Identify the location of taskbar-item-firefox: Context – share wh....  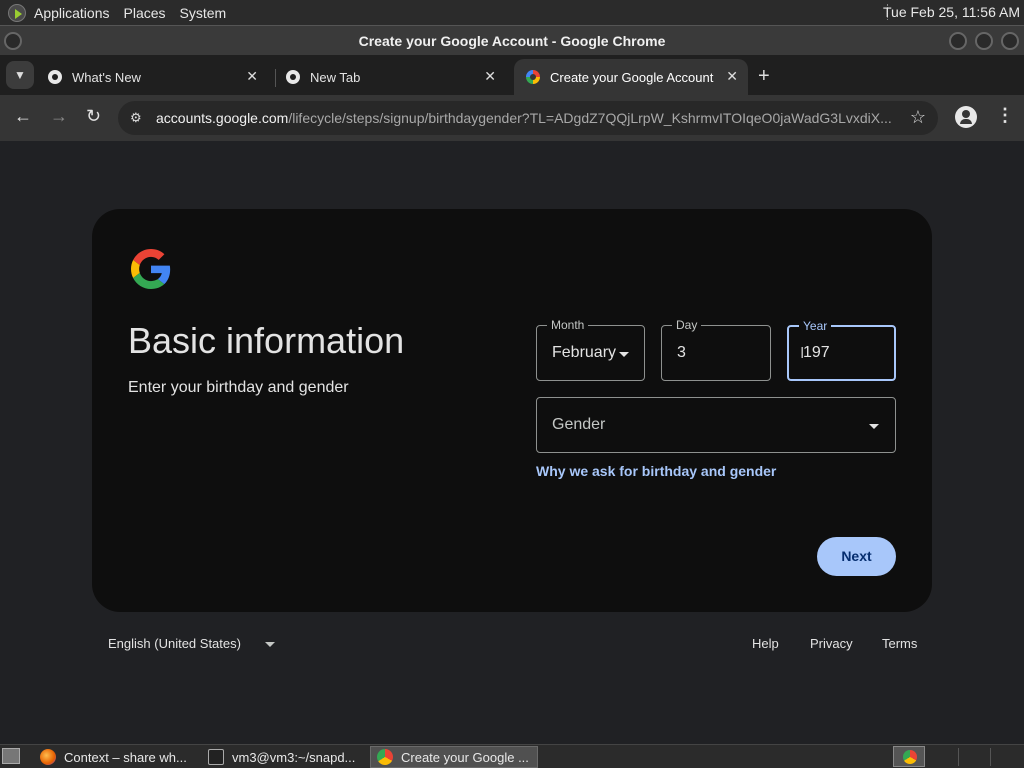
(115, 757).